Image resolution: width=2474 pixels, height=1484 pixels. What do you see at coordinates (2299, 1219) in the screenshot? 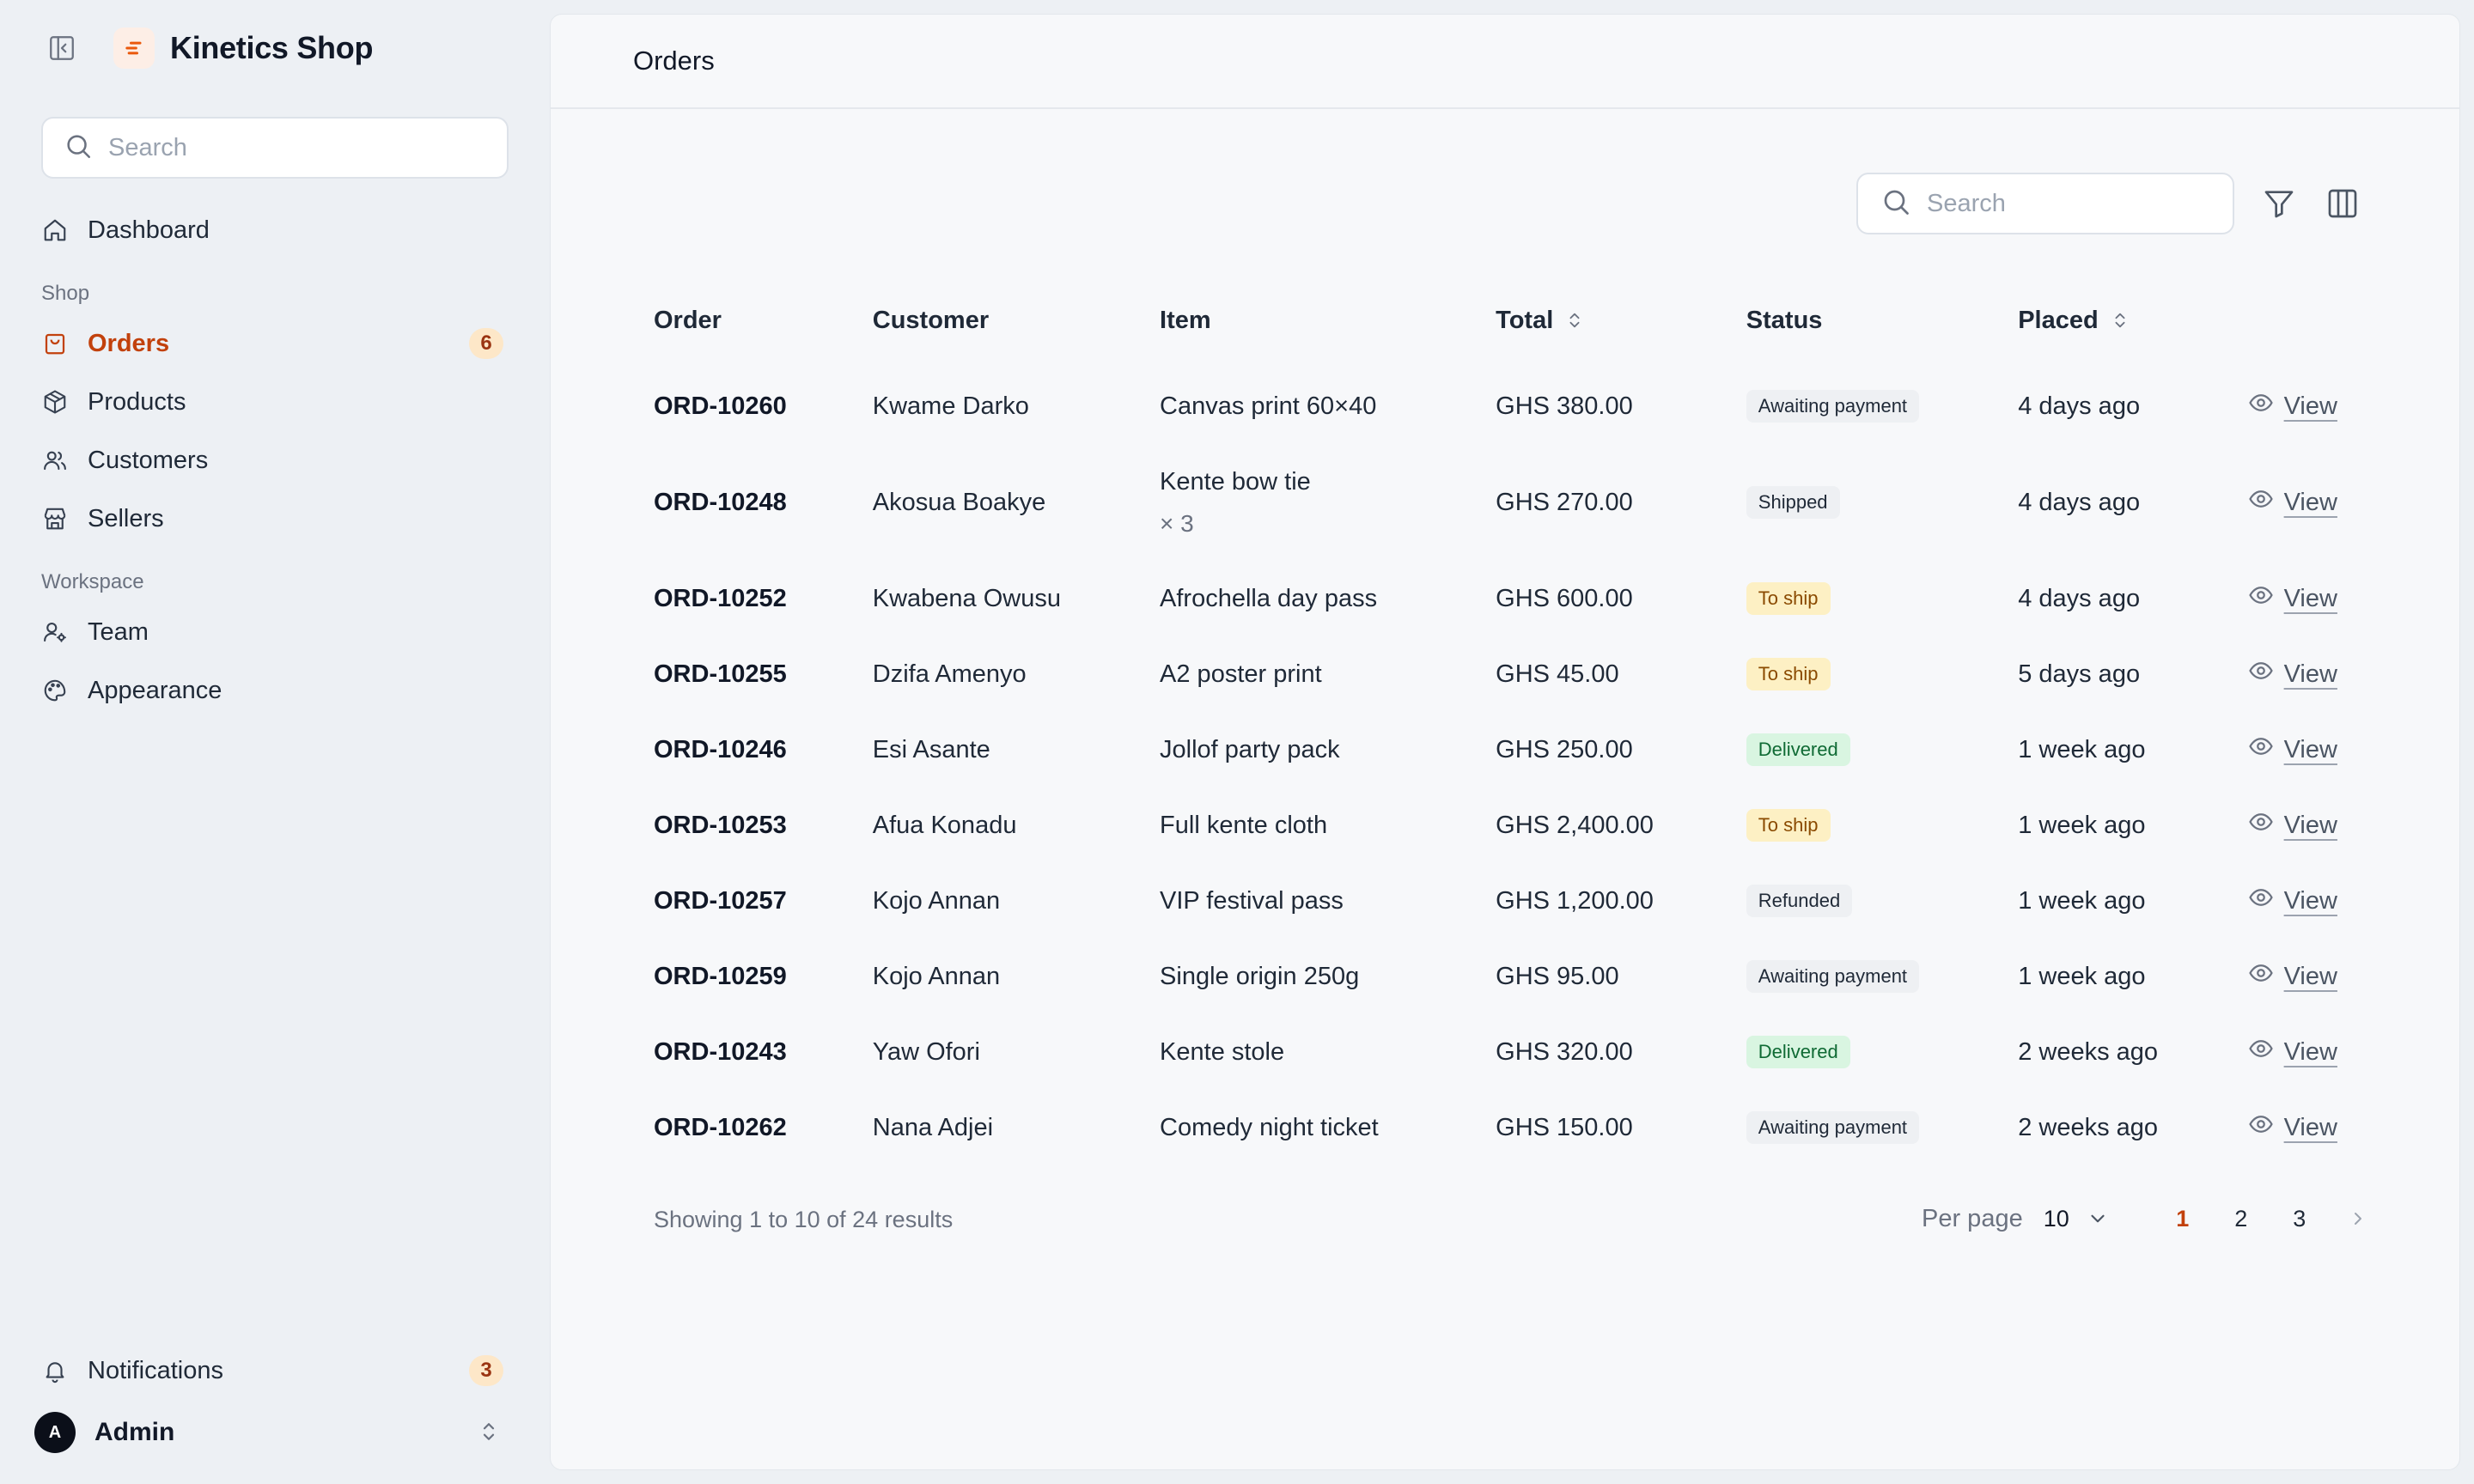
I see `page-3-button: 3` at bounding box center [2299, 1219].